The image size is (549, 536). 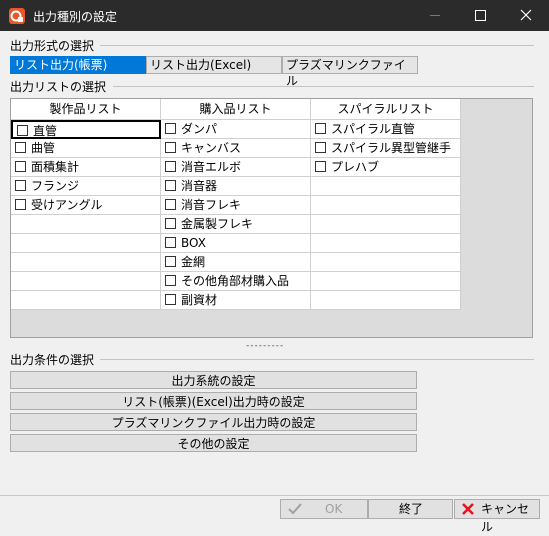 I want to click on report-excel-output-settings-button: リスト(帳票)(Excel)出力時の設定, so click(x=213, y=401).